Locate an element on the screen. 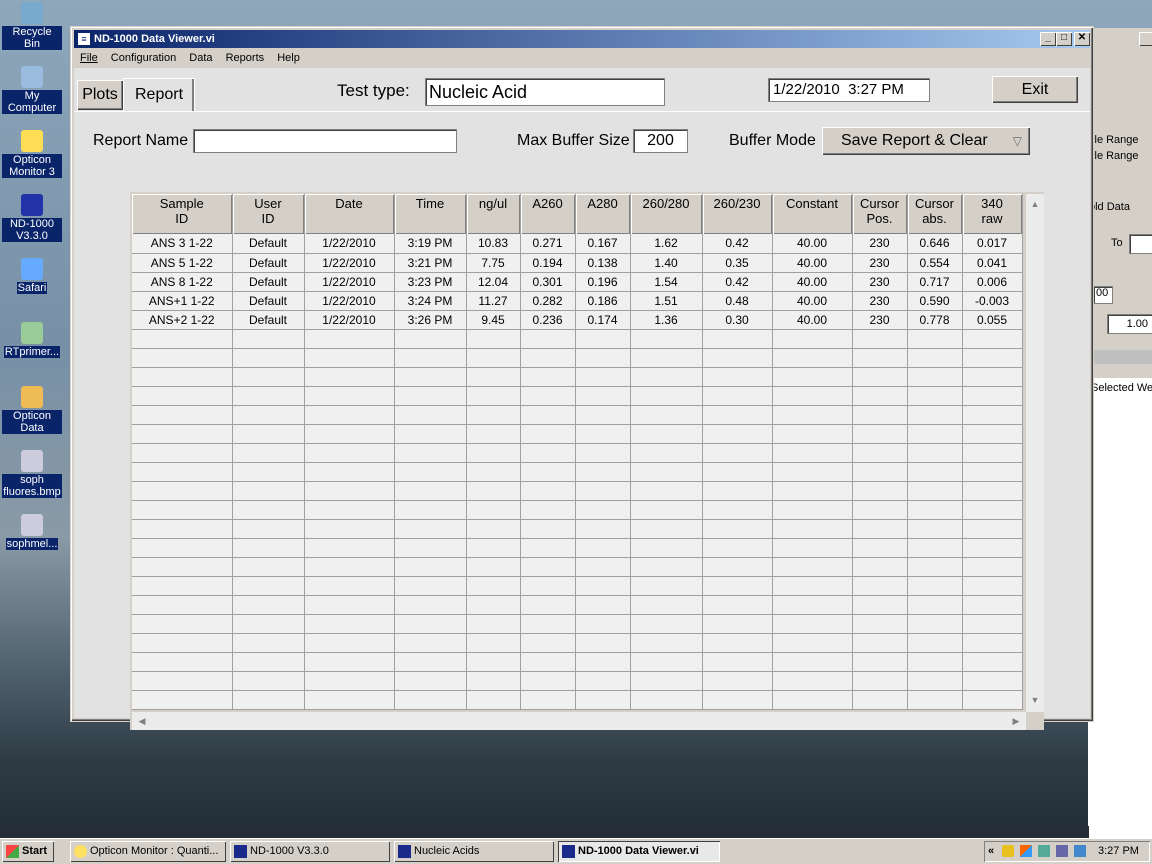 Image resolution: width=1152 pixels, height=864 pixels. bg-input: 00 is located at coordinates (1103, 295).